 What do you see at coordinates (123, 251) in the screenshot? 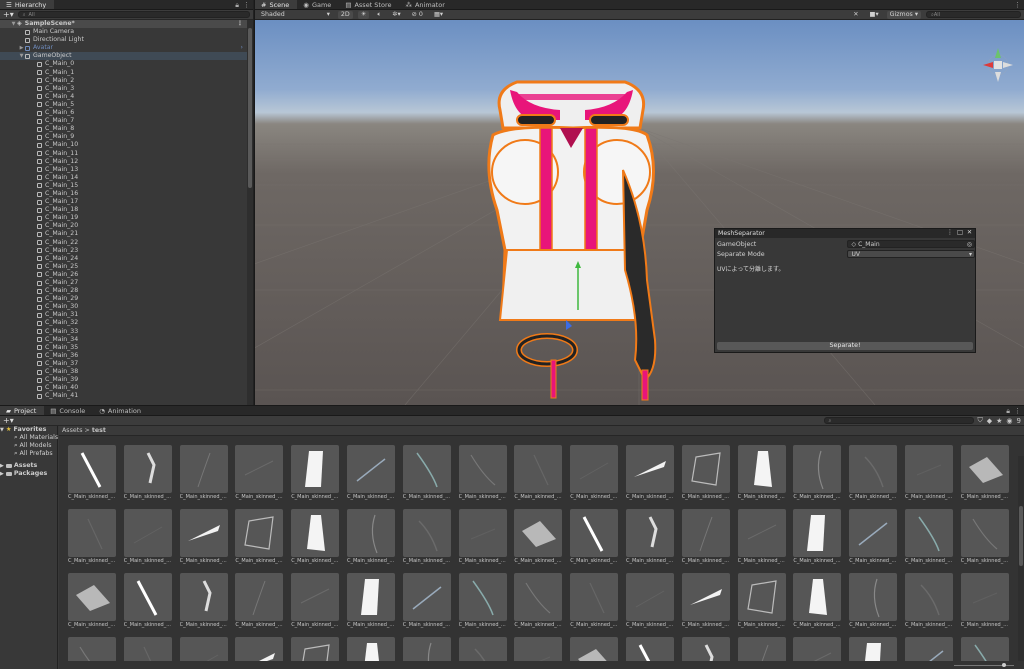
I see `hierarchy-child-item: C_Main_23` at bounding box center [123, 251].